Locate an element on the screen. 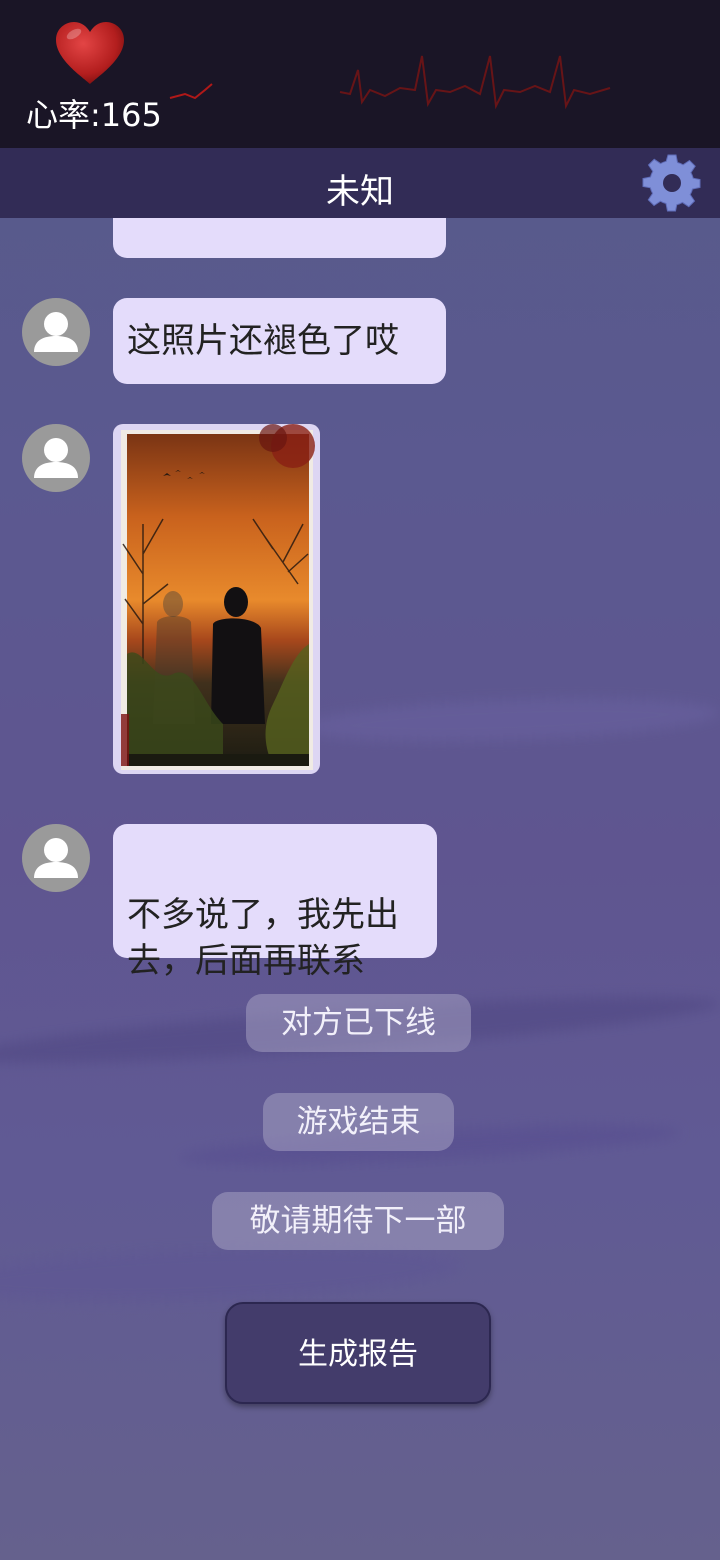  system-notice-game-over: 游戏结束 is located at coordinates (358, 1122).